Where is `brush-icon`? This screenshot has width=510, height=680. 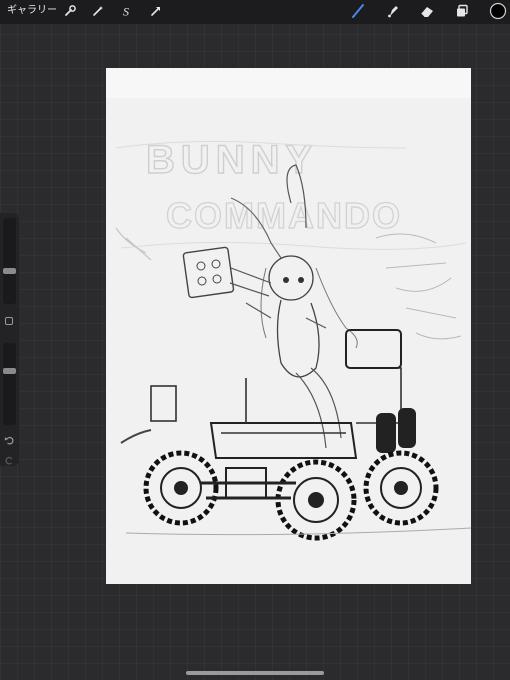
brush-icon is located at coordinates (358, 11).